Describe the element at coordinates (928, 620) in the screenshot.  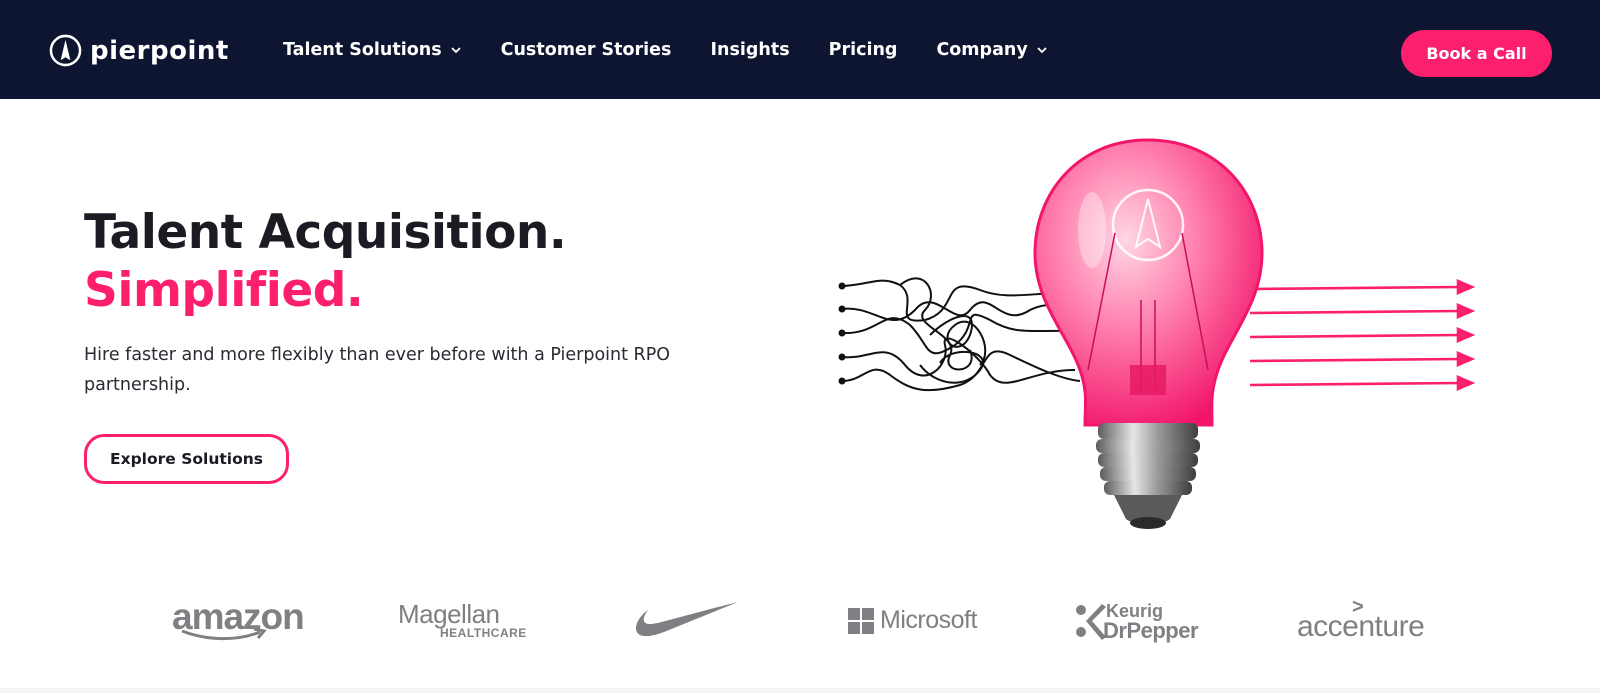
I see `microsoft-logo: Microsoft` at that location.